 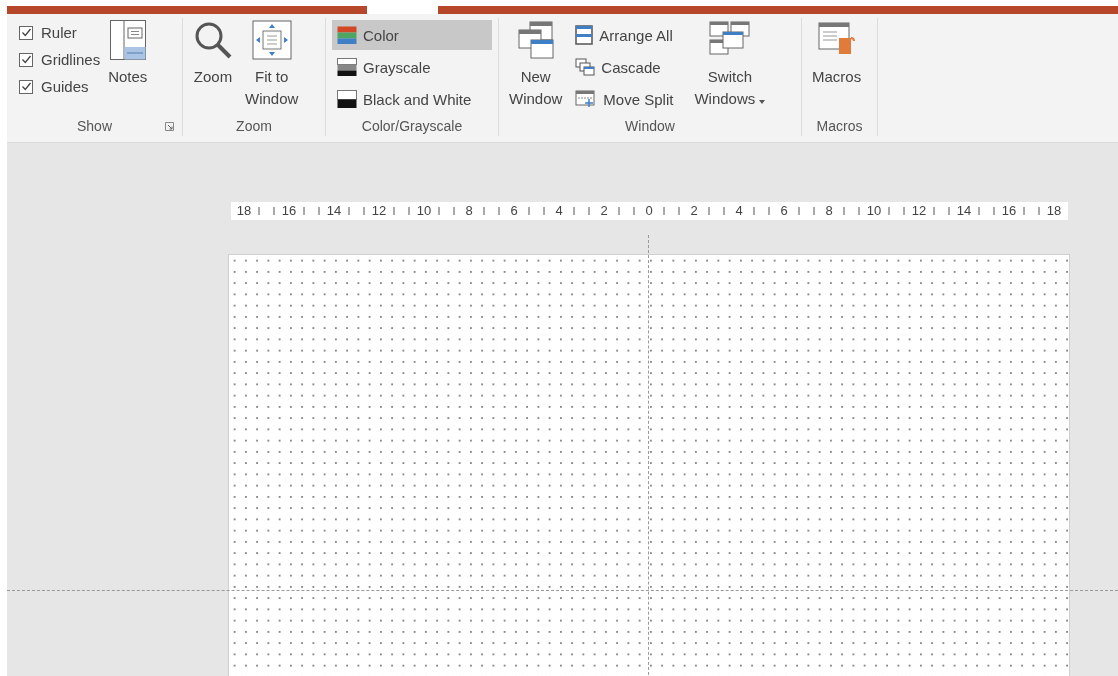 What do you see at coordinates (254, 126) in the screenshot?
I see `group-label: Zoom` at bounding box center [254, 126].